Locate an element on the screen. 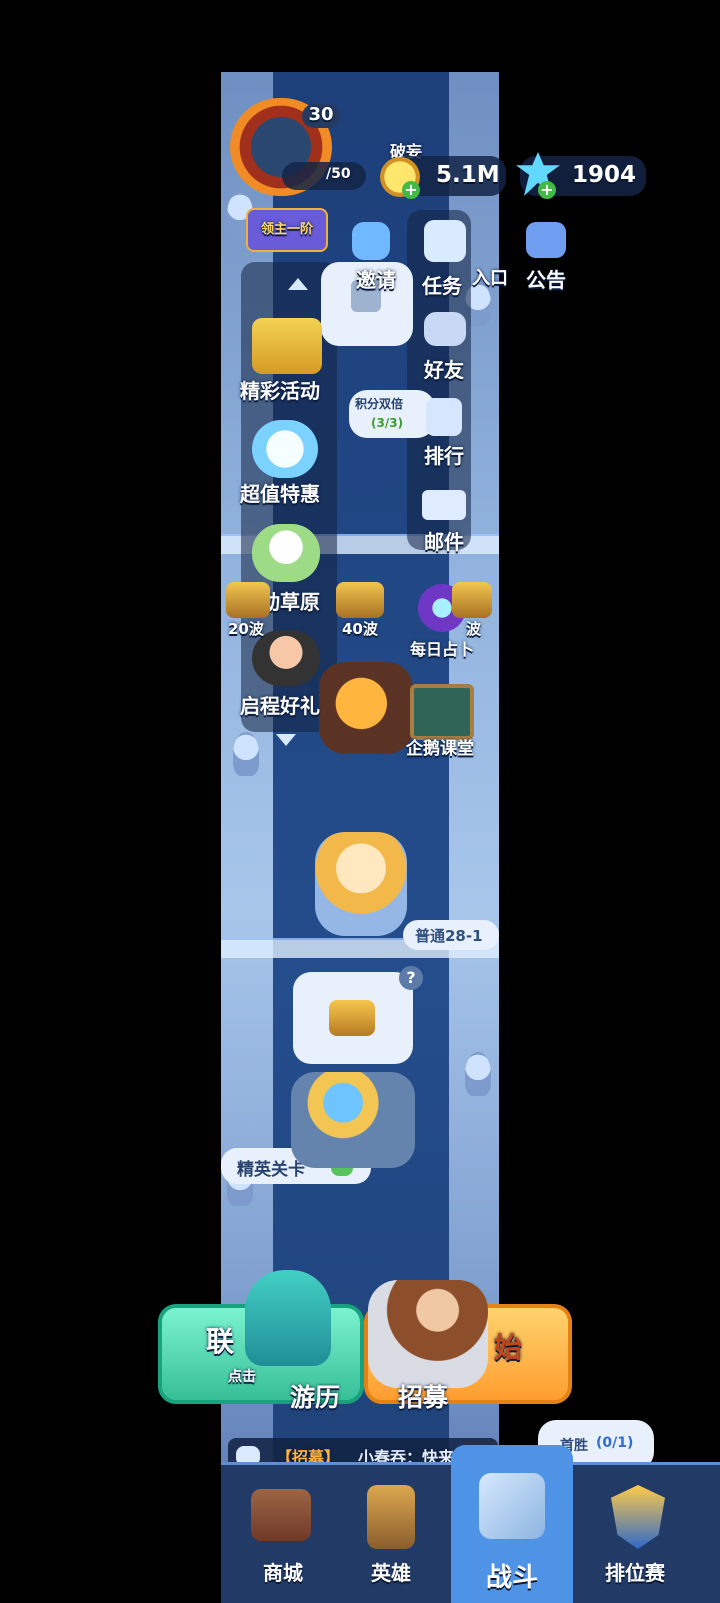 This screenshot has height=1603, width=720. travel-label: 游历 is located at coordinates (315, 1397).